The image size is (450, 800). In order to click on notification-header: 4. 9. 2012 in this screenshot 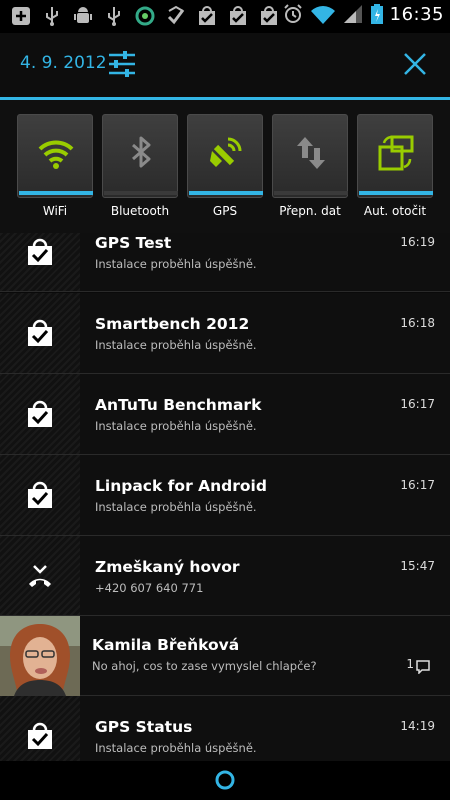, I will do `click(225, 65)`.